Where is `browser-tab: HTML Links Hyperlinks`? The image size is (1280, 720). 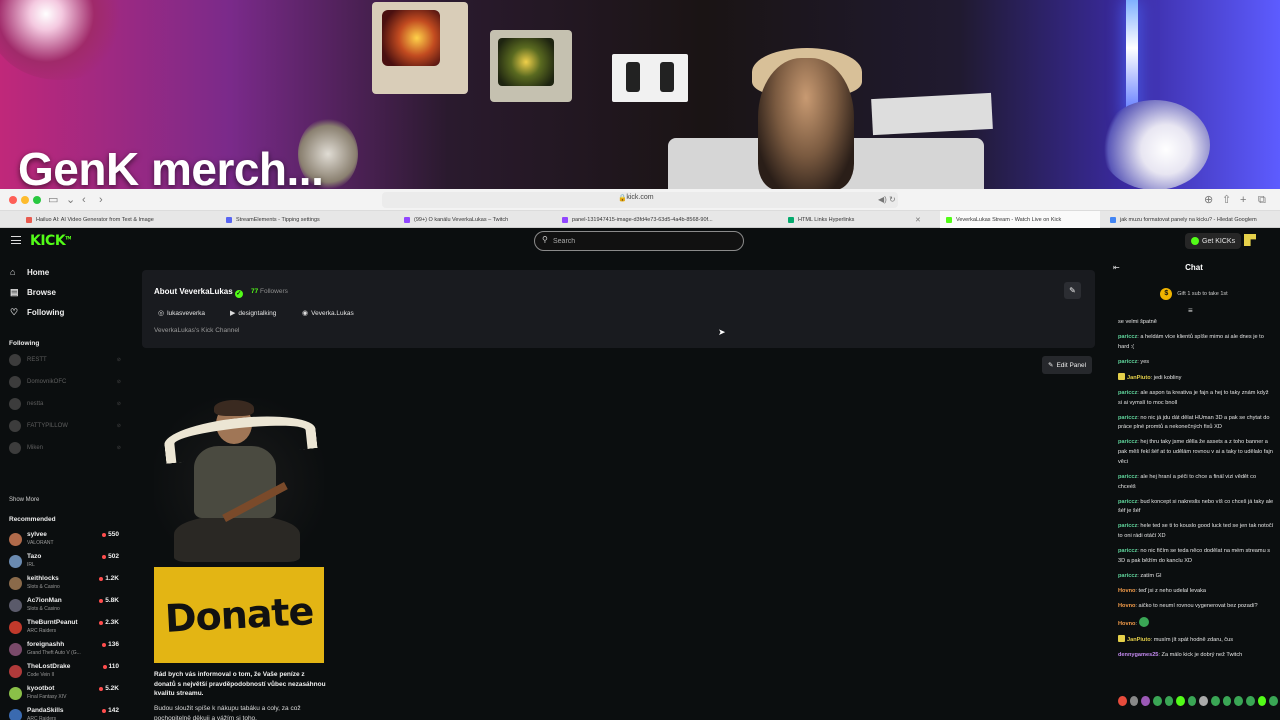 browser-tab: HTML Links Hyperlinks is located at coordinates (842, 219).